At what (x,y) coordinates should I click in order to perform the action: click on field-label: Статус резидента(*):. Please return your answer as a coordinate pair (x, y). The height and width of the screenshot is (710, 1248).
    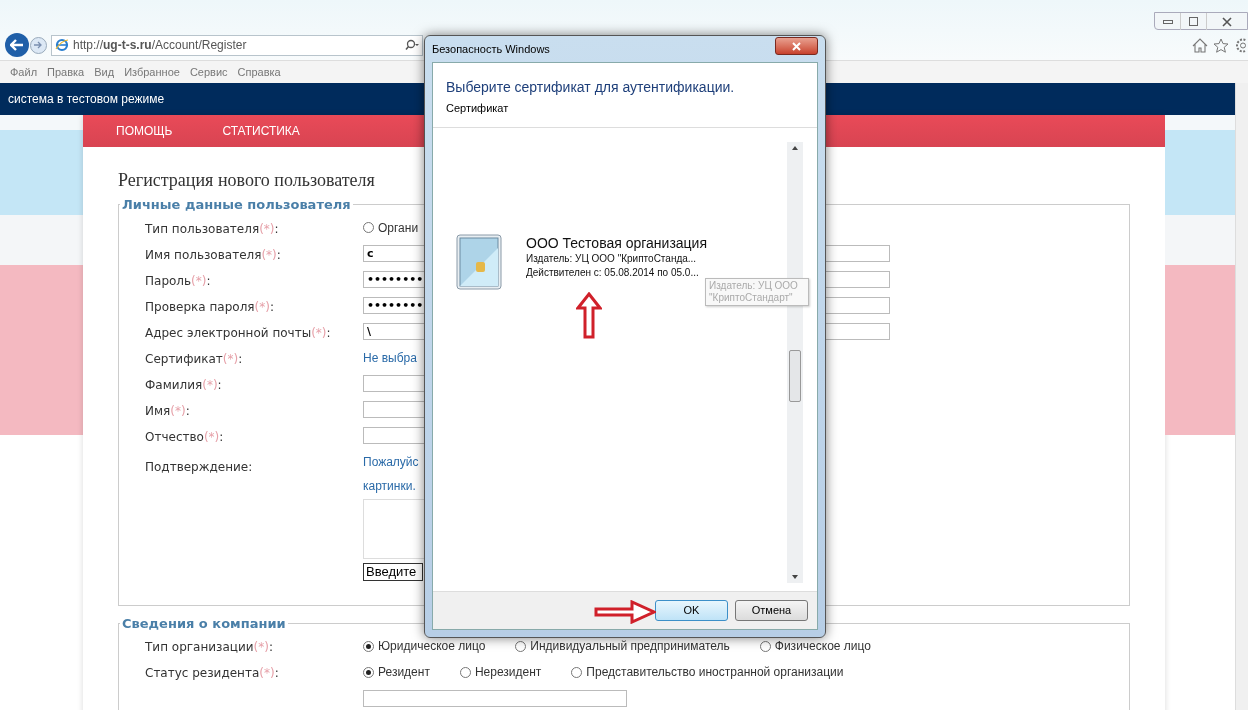
    Looking at the image, I should click on (212, 673).